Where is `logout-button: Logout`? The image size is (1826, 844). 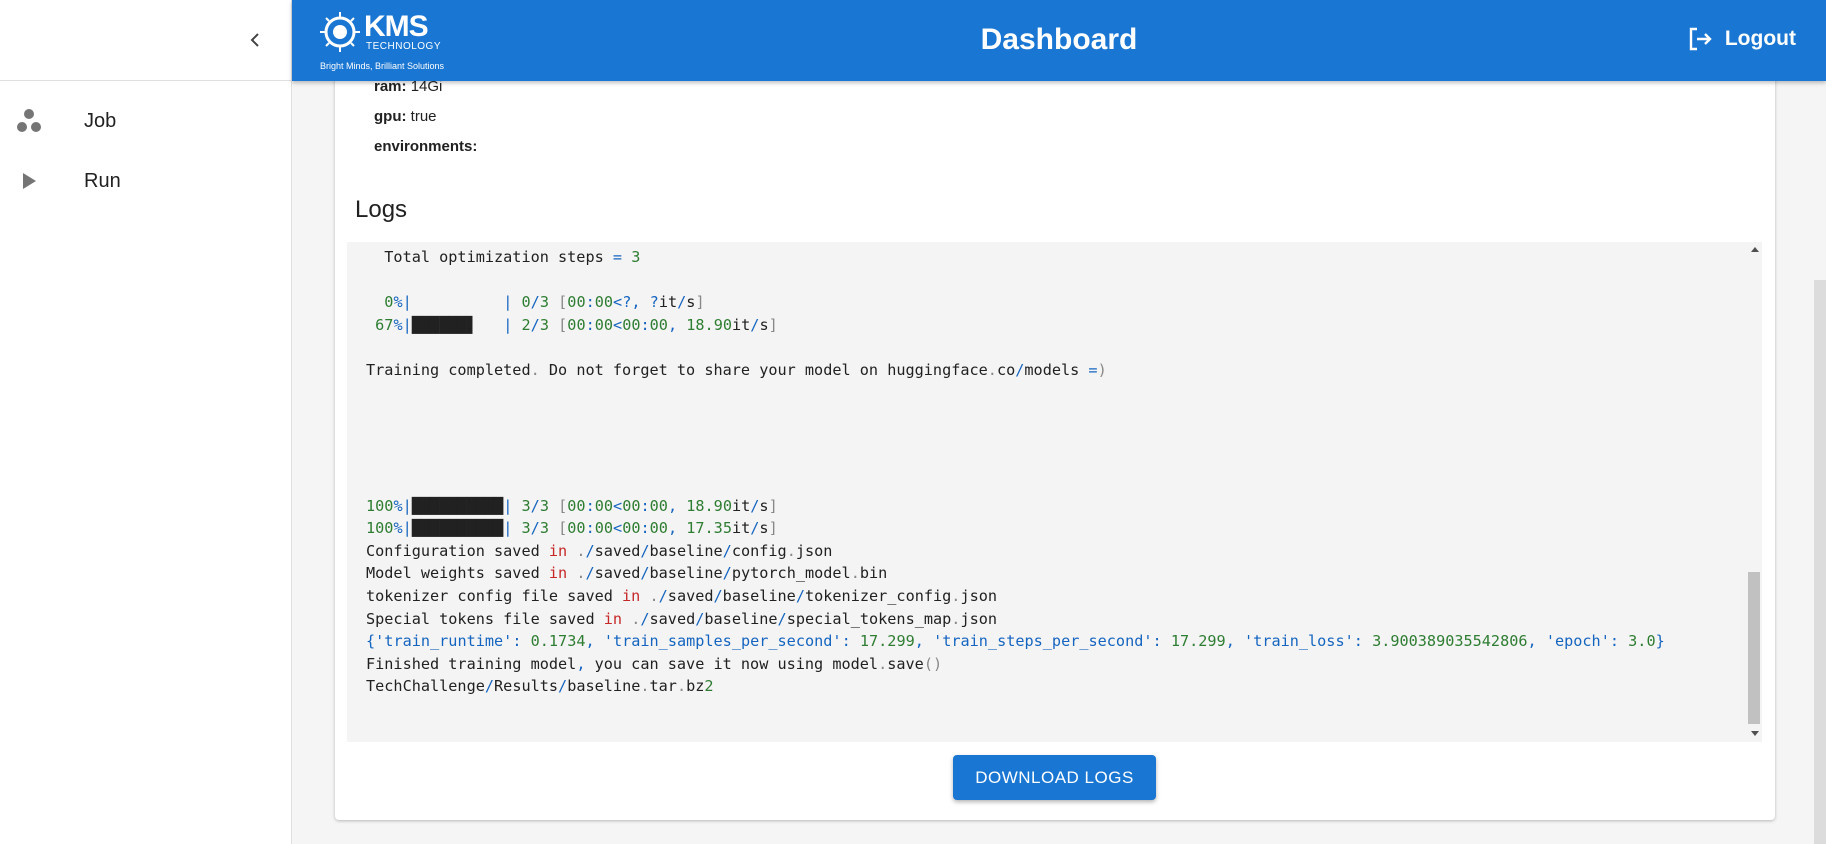
logout-button: Logout is located at coordinates (1741, 39).